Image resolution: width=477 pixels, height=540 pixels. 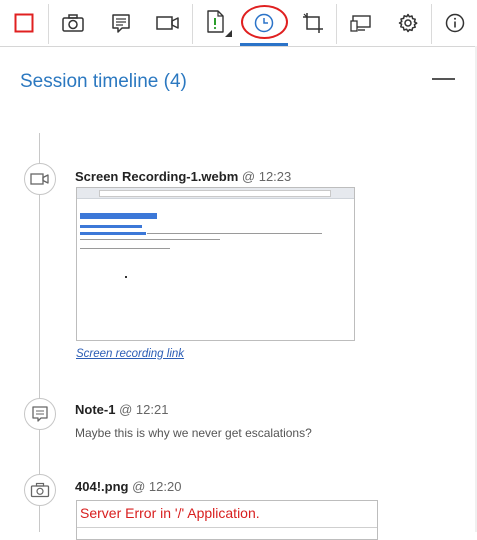 I want to click on video-entry-node, so click(x=40, y=179).